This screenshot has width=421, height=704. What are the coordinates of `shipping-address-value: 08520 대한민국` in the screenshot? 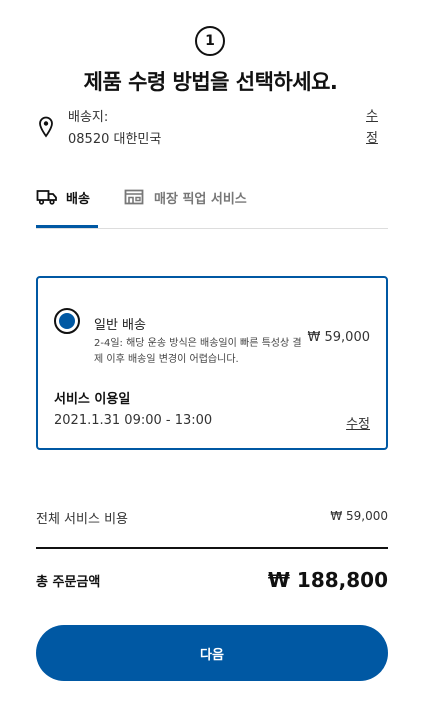 It's located at (115, 139).